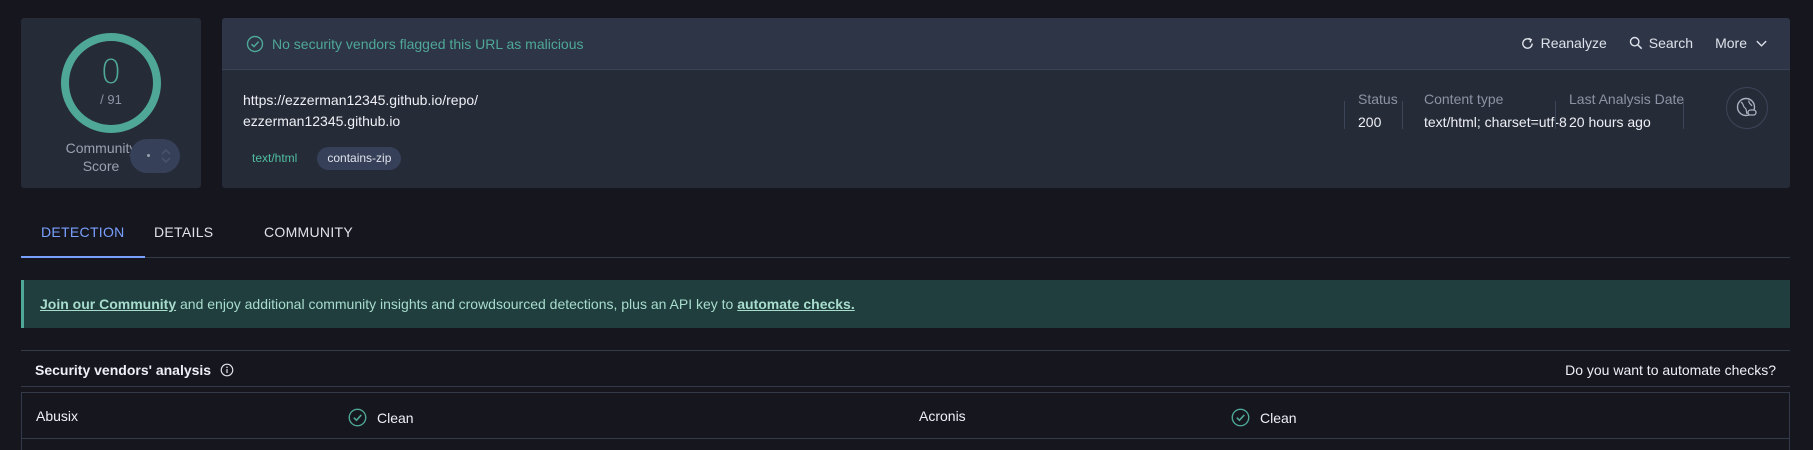  I want to click on more-label: More, so click(1731, 43).